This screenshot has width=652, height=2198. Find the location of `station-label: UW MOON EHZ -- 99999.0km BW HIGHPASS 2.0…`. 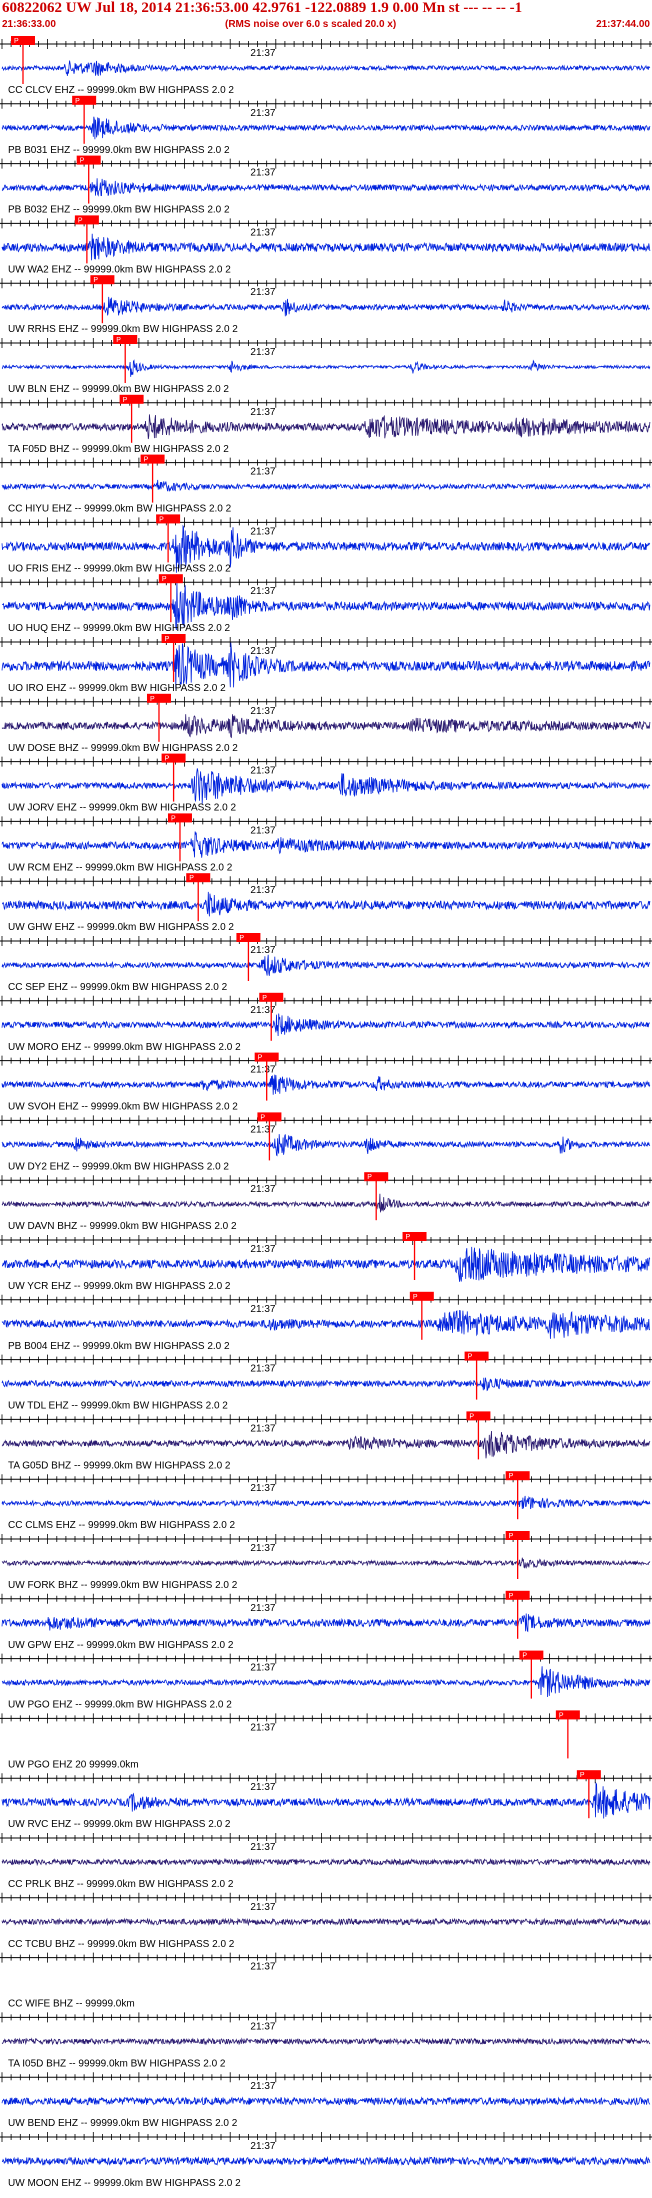

station-label: UW MOON EHZ -- 99999.0km BW HIGHPASS 2.0… is located at coordinates (124, 2183).